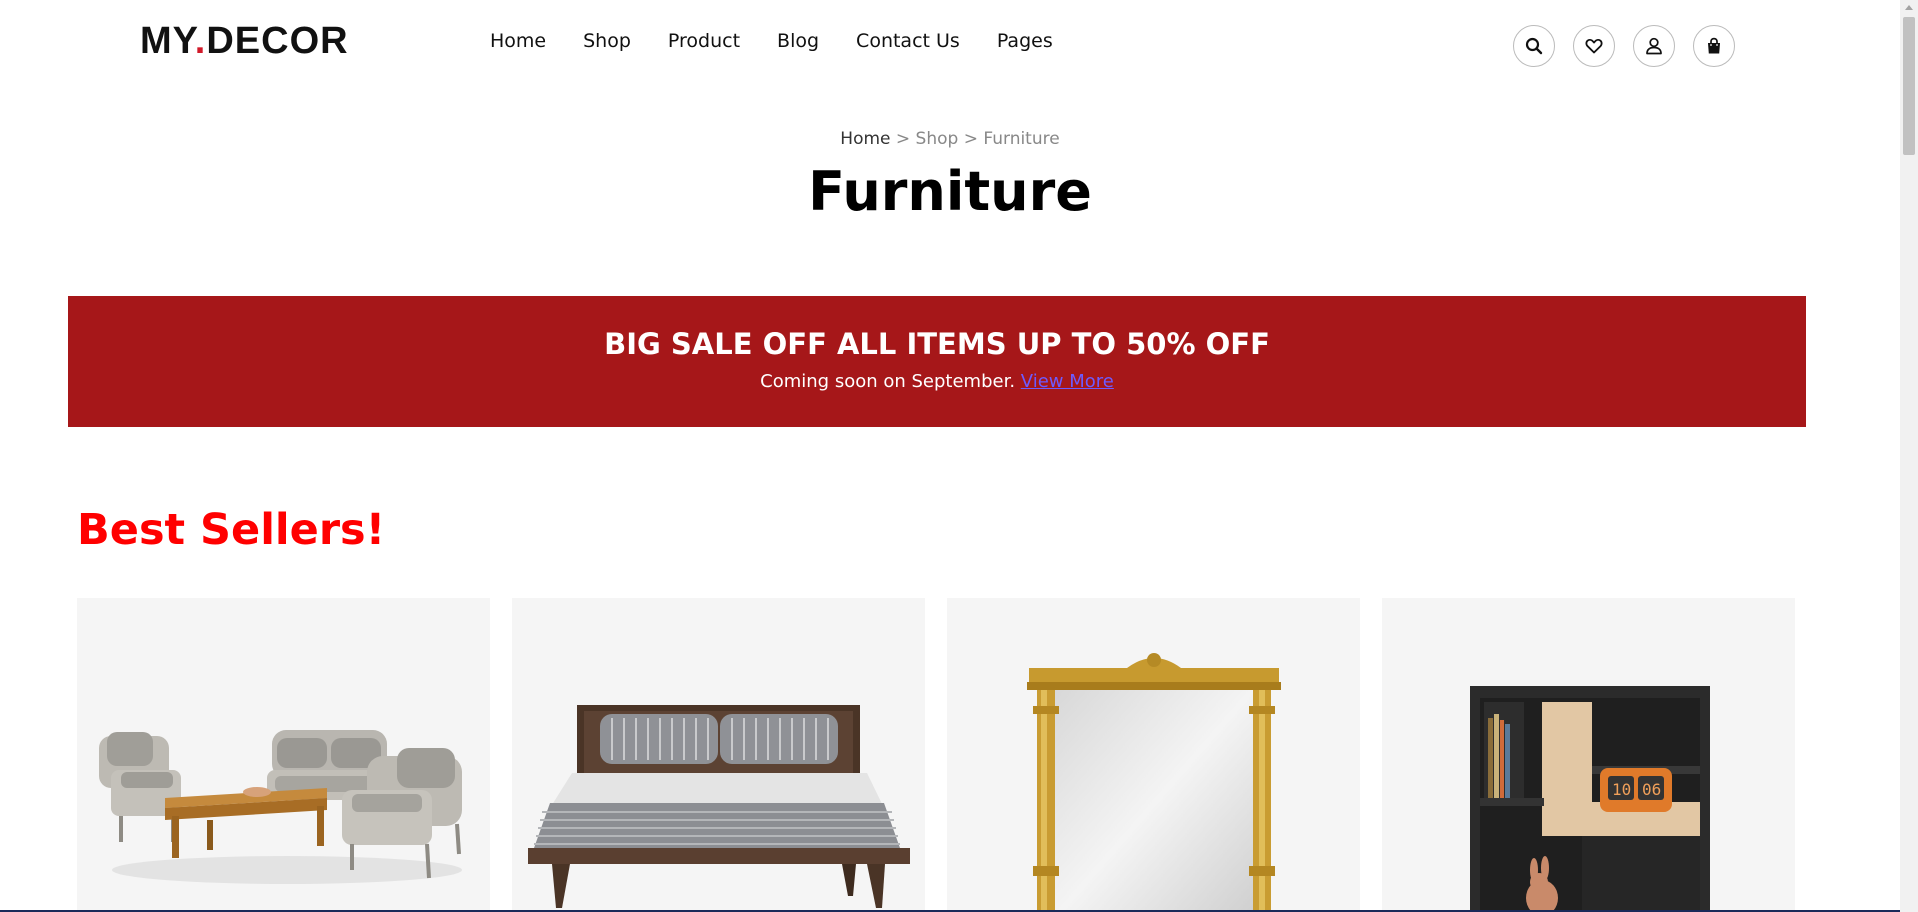 Image resolution: width=1918 pixels, height=912 pixels. I want to click on user-icon, so click(1654, 46).